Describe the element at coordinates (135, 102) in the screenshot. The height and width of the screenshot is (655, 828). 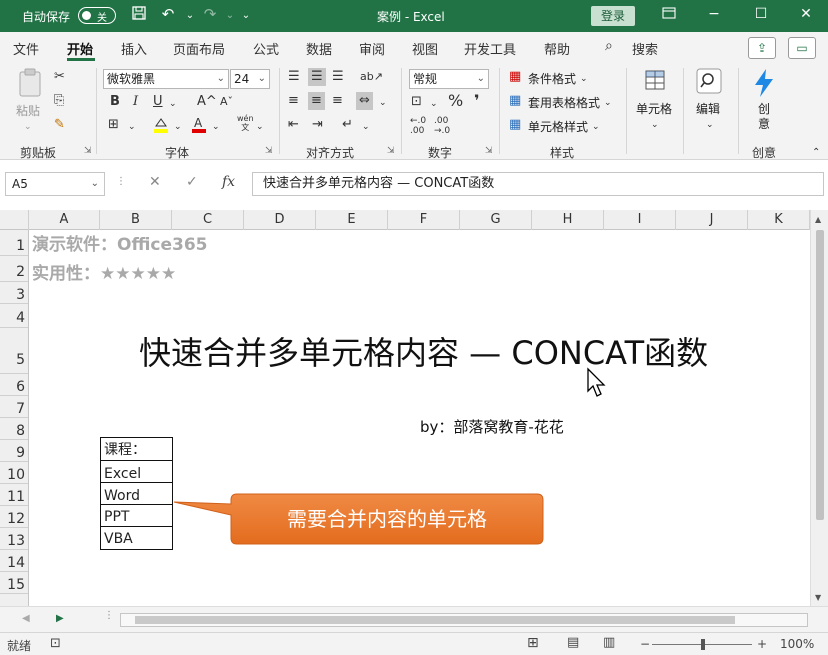
I see `italic-button: I` at that location.